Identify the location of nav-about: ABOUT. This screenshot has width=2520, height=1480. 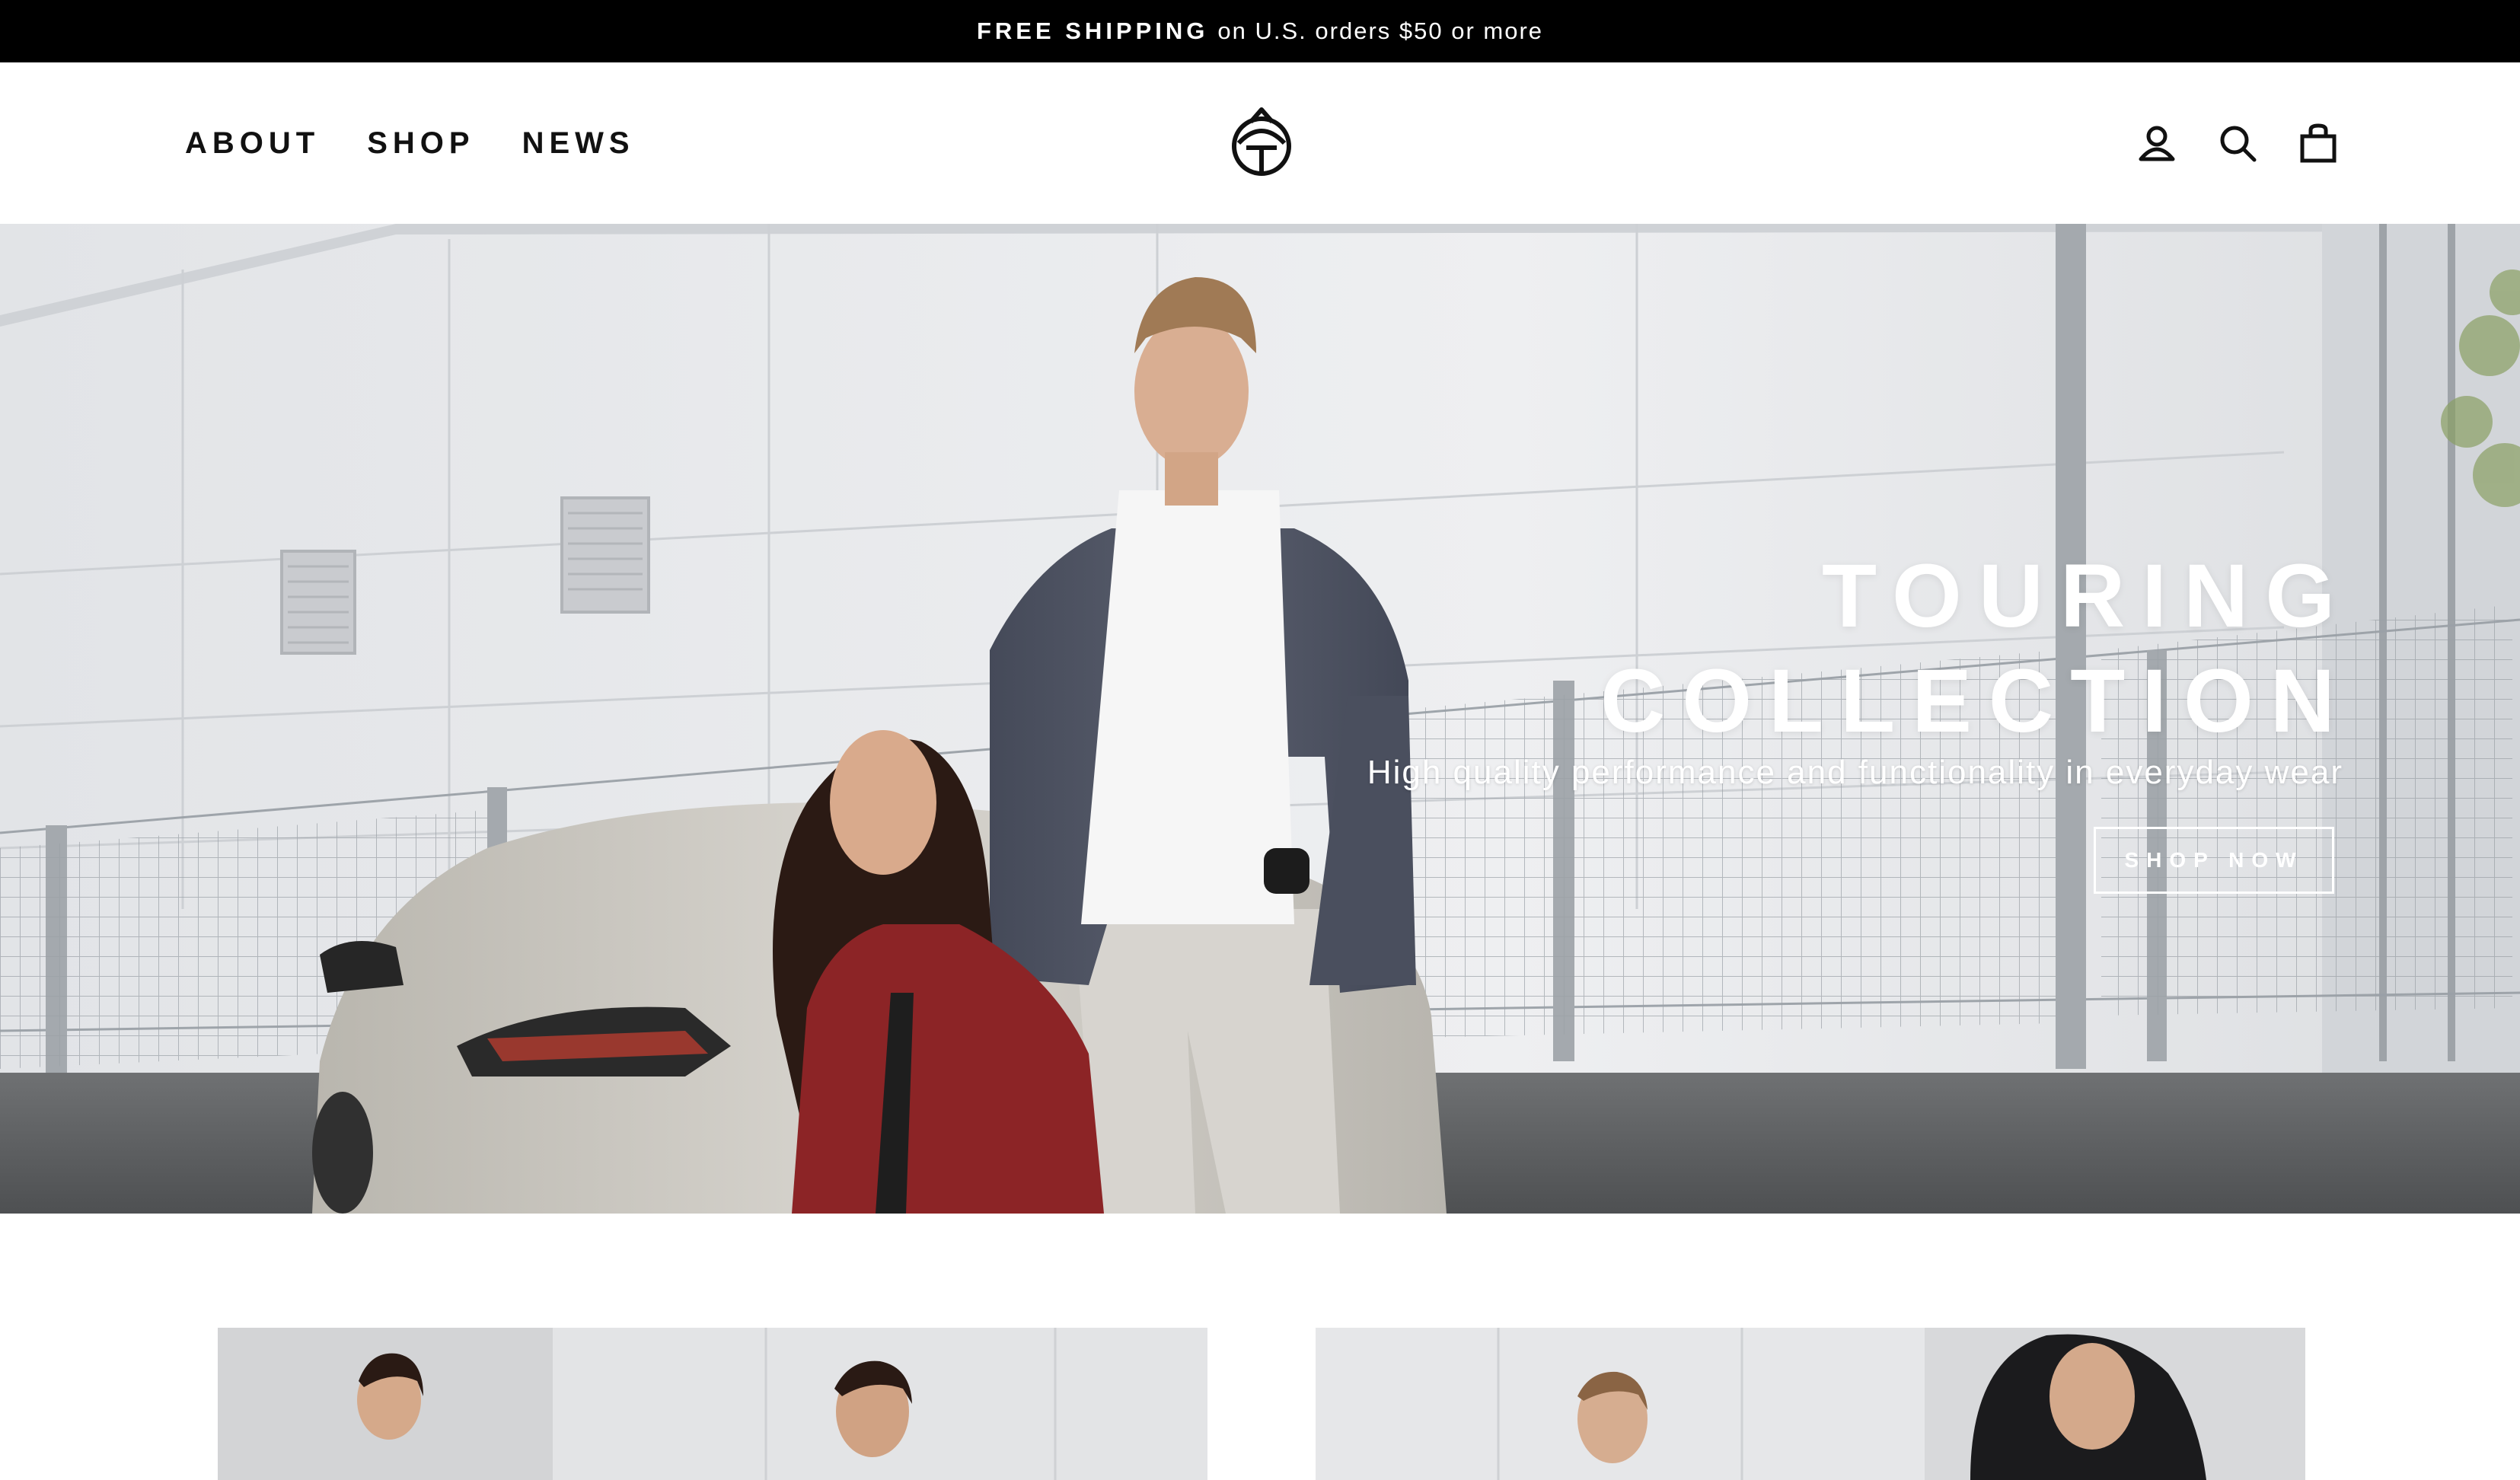
(252, 143).